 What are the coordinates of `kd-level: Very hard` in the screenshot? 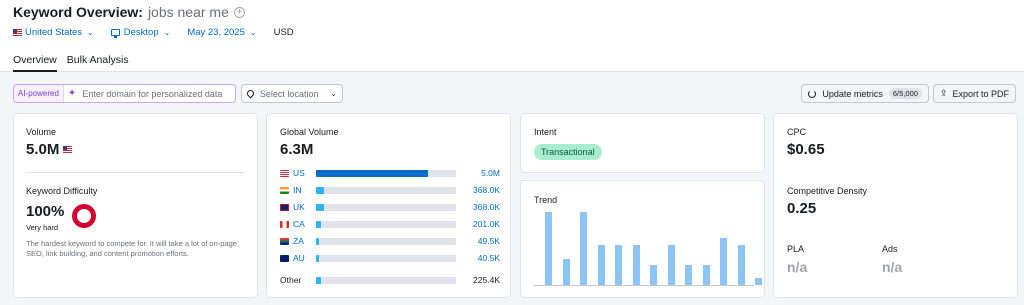 It's located at (42, 227).